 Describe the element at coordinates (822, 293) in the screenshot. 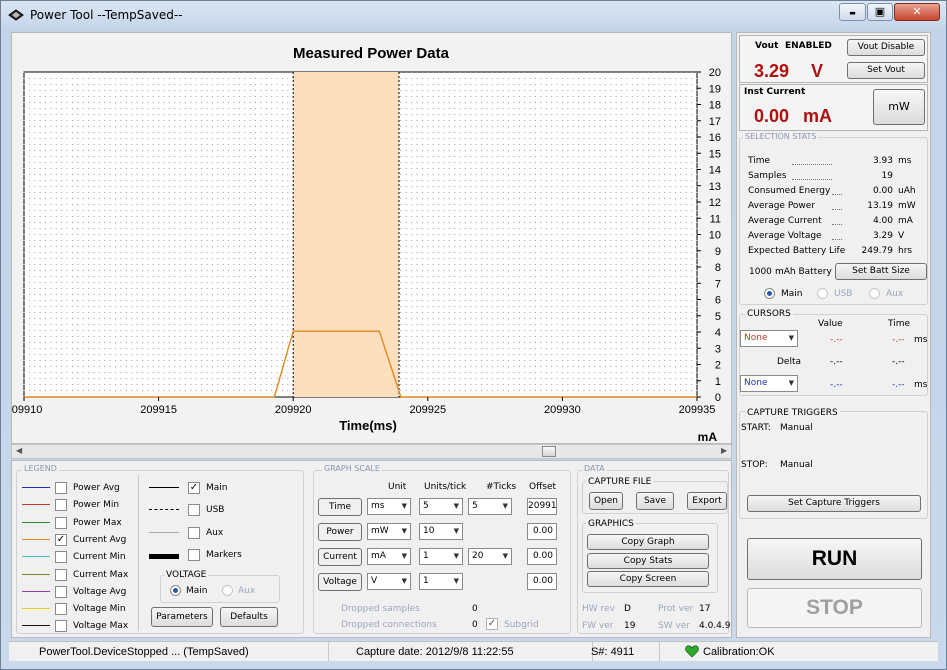

I see `stats-usb-radio` at that location.